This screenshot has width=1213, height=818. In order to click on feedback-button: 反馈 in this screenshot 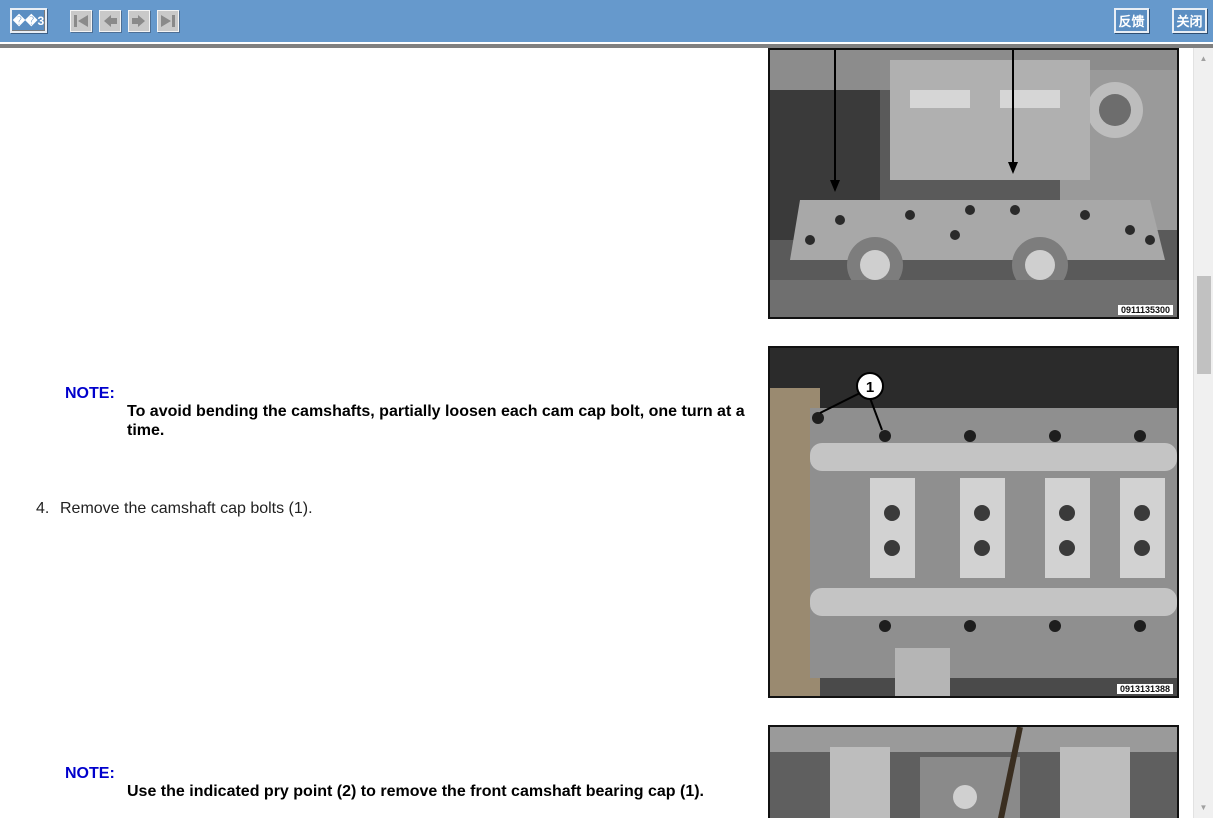, I will do `click(1131, 20)`.